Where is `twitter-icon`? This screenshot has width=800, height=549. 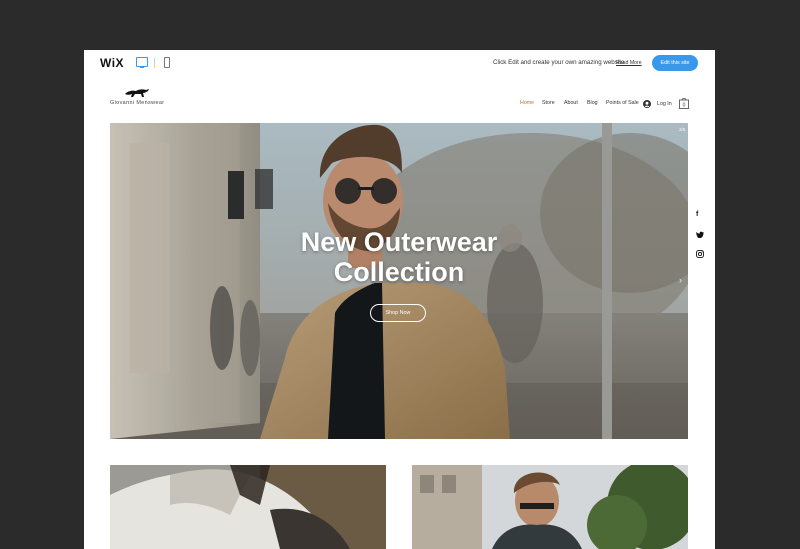 twitter-icon is located at coordinates (700, 234).